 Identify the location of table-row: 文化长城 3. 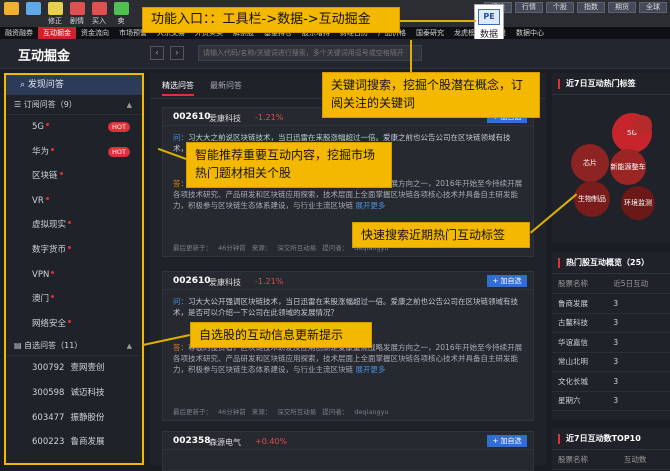
(611, 381).